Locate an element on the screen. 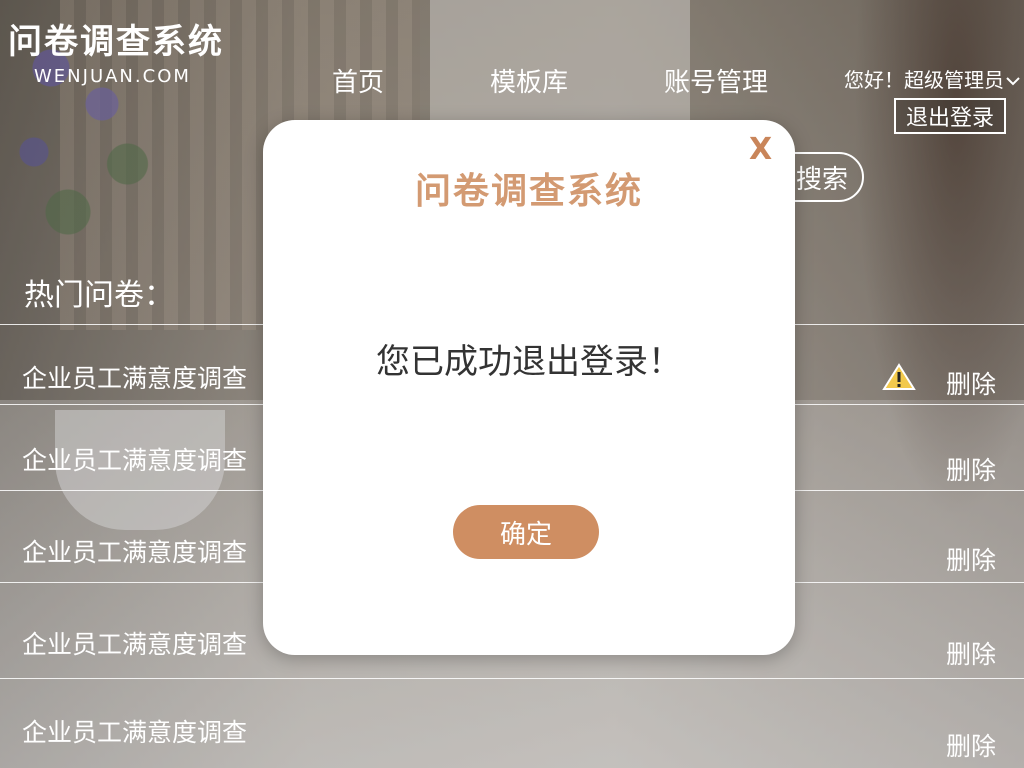 The image size is (1024, 768). logout-button: 退出登录 is located at coordinates (950, 116).